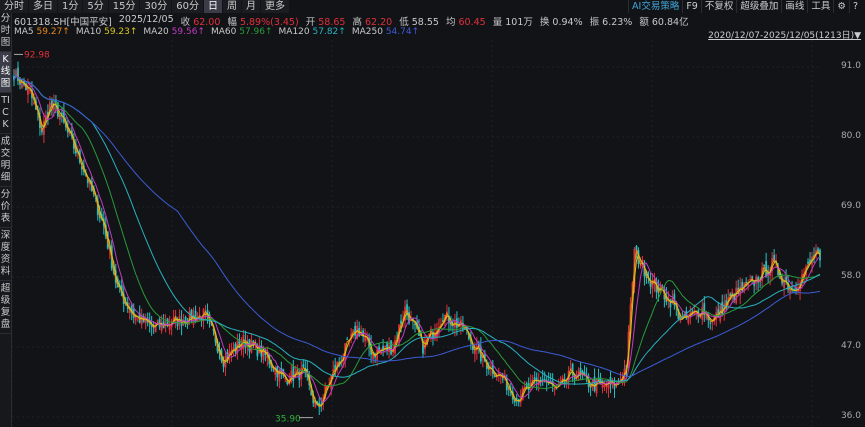 The image size is (865, 427). I want to click on max-price-label: 92.98, so click(37, 55).